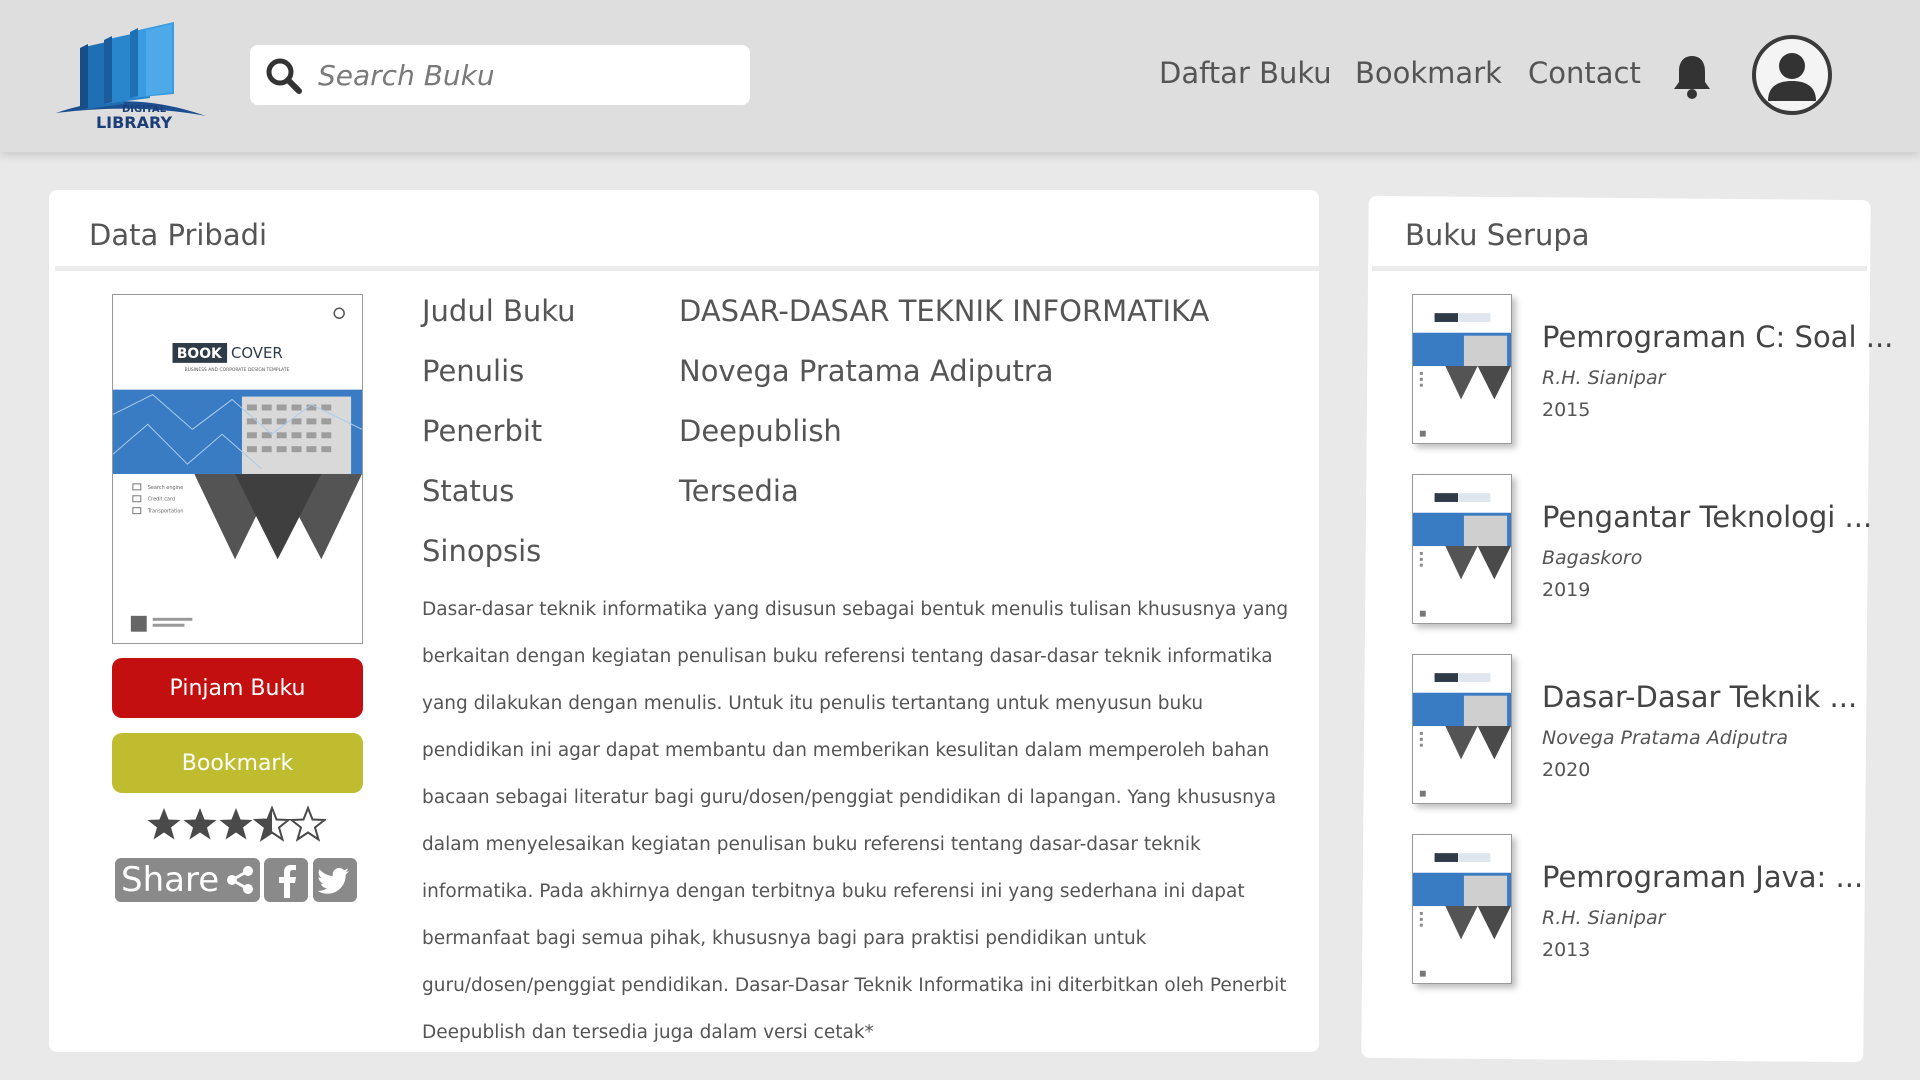 This screenshot has height=1080, width=1920. What do you see at coordinates (482, 551) in the screenshot?
I see `synopsis-label: Sinopsis` at bounding box center [482, 551].